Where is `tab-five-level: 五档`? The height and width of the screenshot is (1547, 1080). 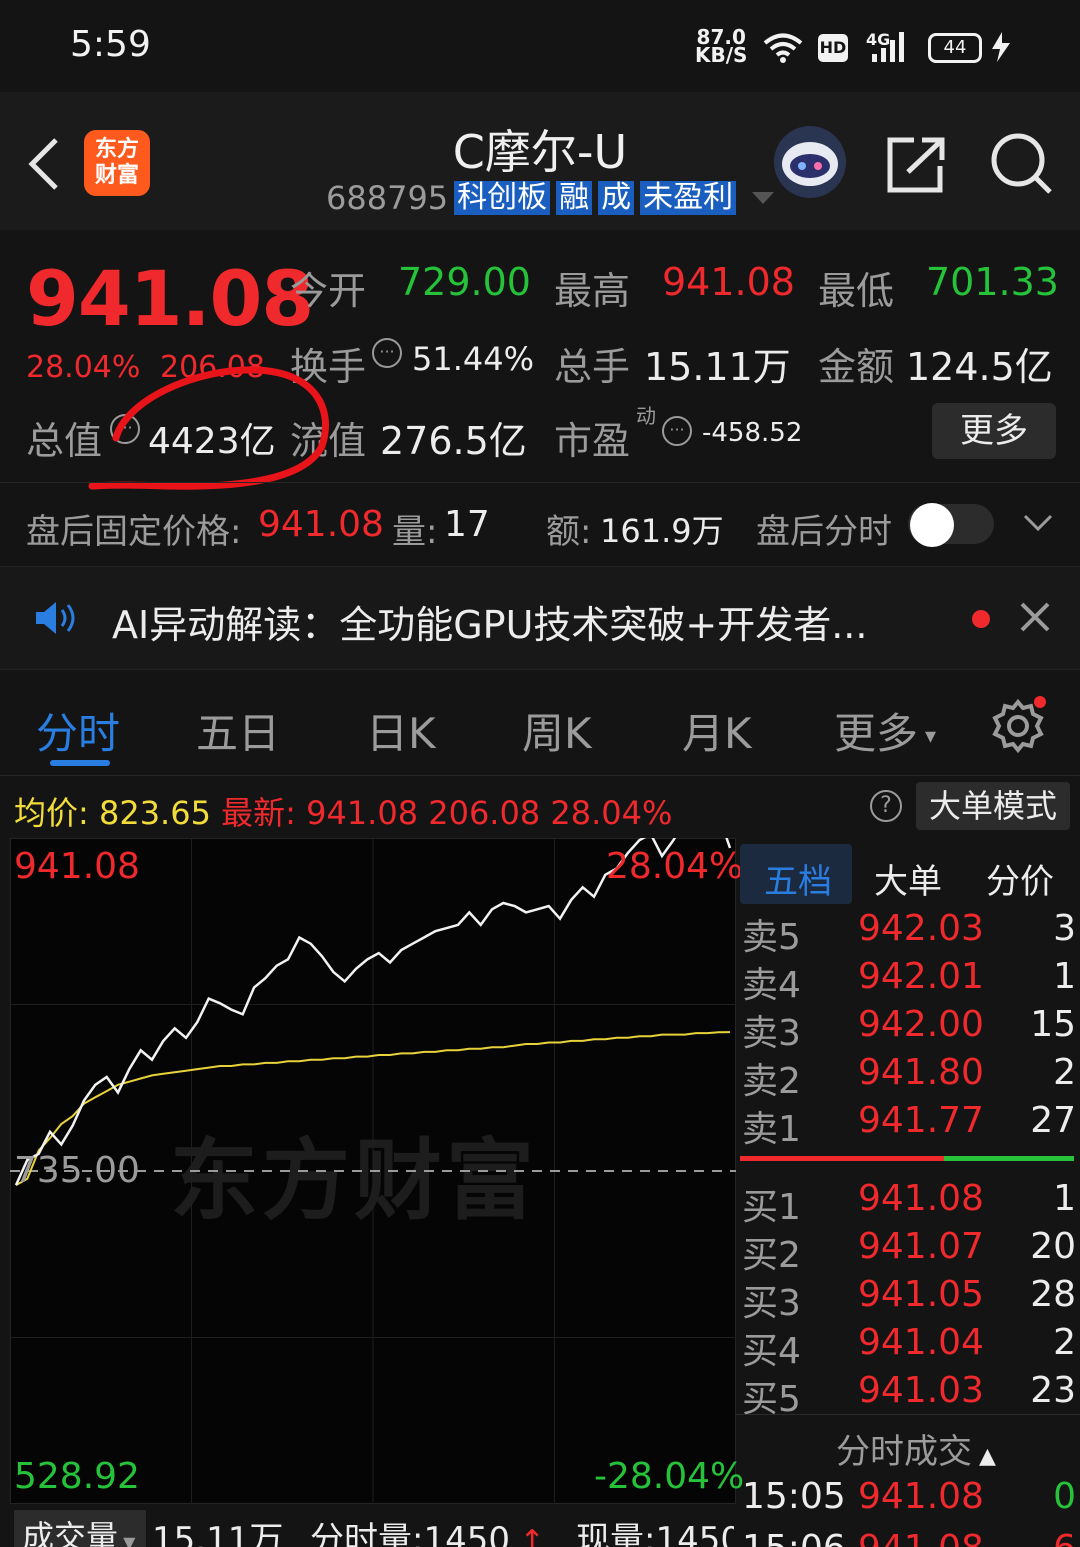
tab-five-level: 五档 is located at coordinates (798, 878).